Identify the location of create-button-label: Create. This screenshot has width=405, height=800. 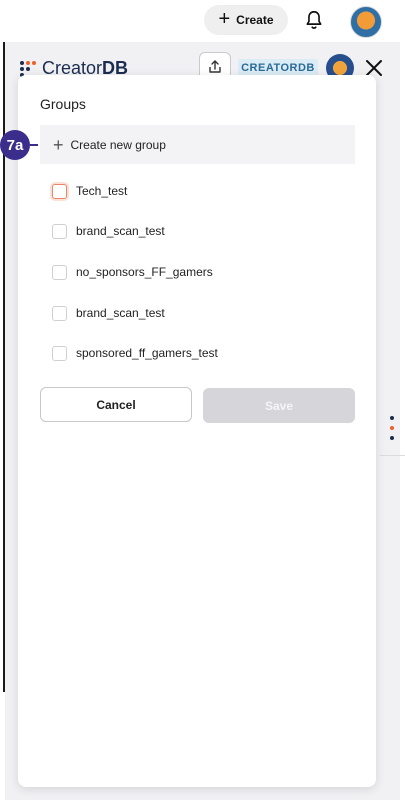
(255, 20).